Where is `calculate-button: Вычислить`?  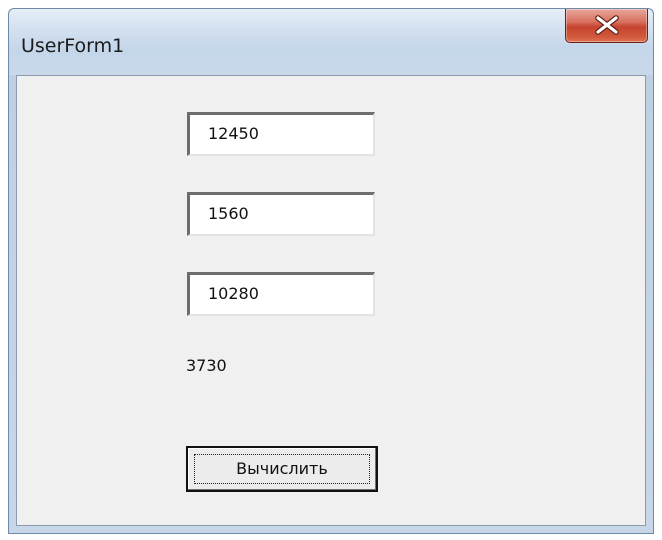
calculate-button: Вычислить is located at coordinates (282, 469).